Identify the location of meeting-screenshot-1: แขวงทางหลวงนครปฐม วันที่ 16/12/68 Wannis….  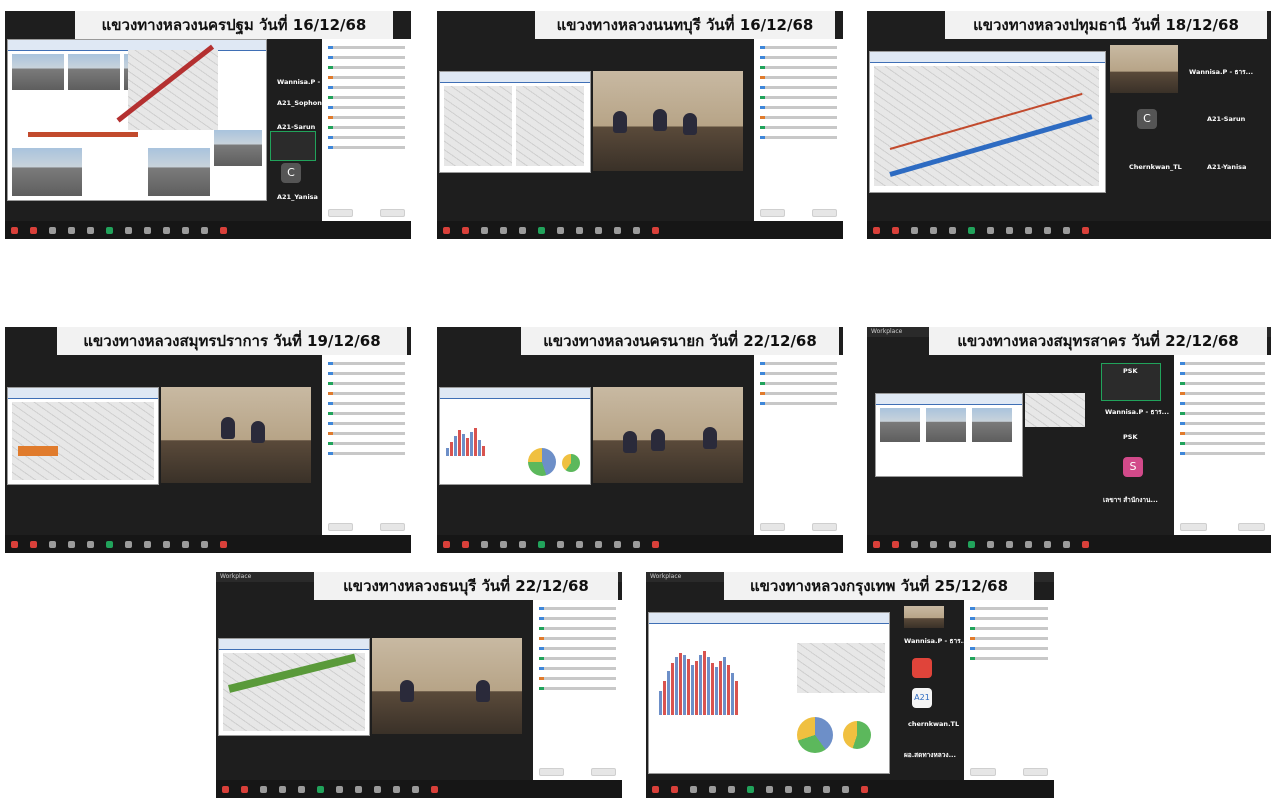
(208, 125).